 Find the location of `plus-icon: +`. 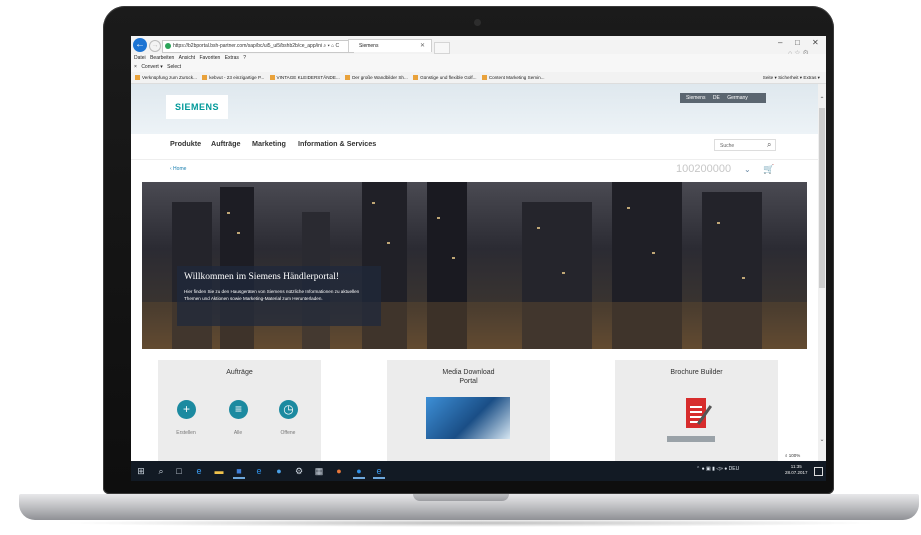

plus-icon: + is located at coordinates (186, 409).